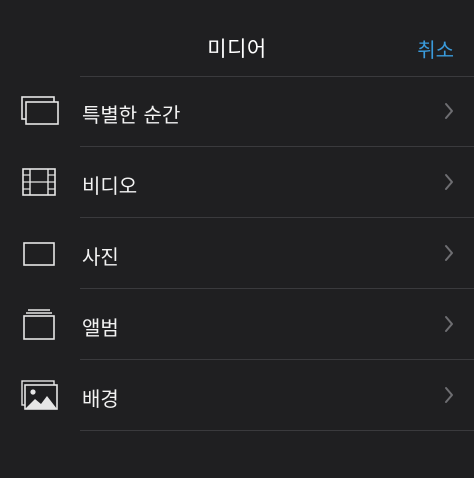 This screenshot has height=478, width=474. Describe the element at coordinates (110, 186) in the screenshot. I see `list-item-label: 비디오` at that location.